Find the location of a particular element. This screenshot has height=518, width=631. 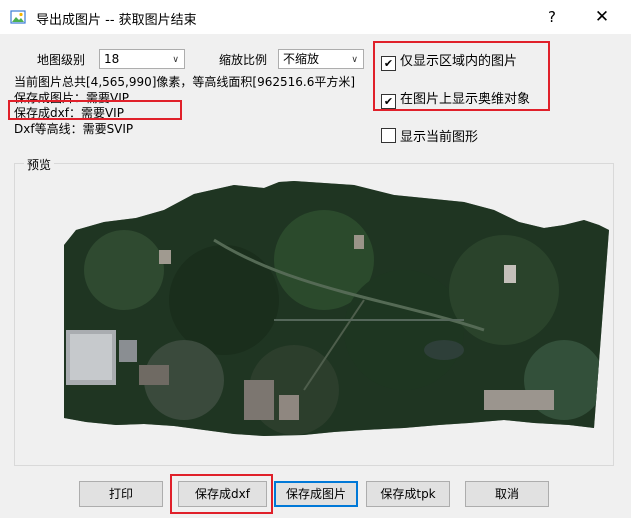

cancel-button: 取消 is located at coordinates (507, 494).